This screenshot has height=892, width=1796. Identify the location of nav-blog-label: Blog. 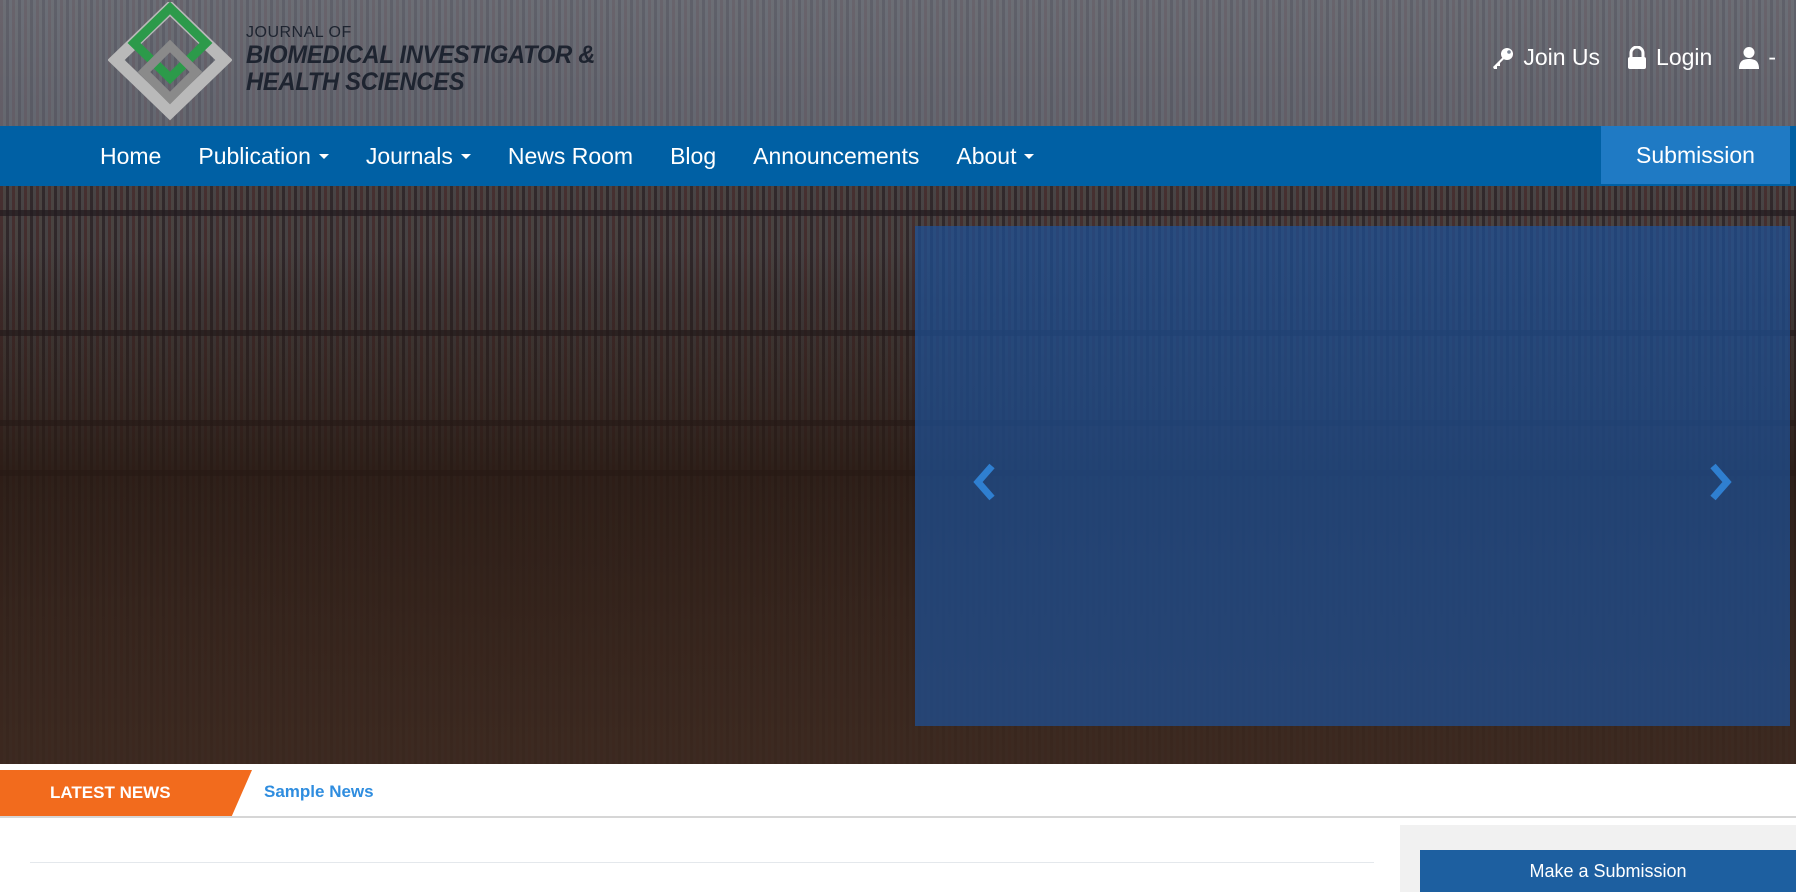
(693, 155).